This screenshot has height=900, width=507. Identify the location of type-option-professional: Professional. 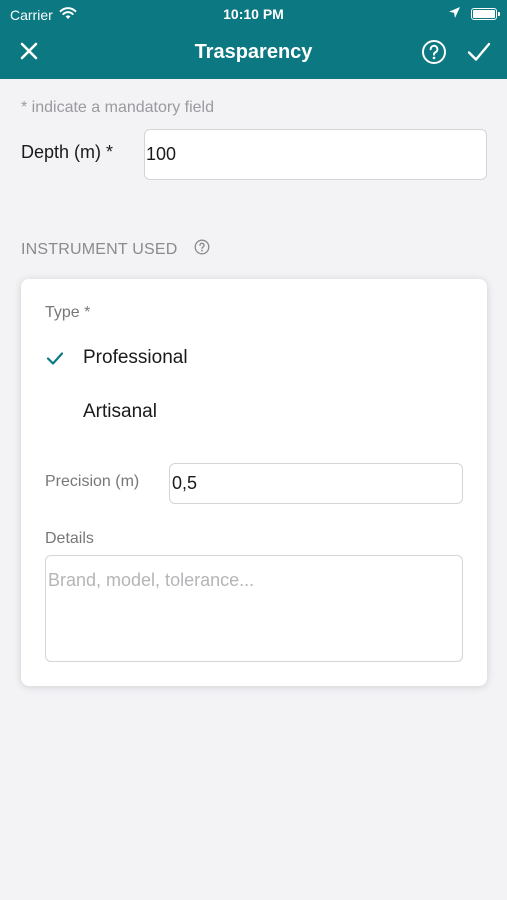
(254, 358).